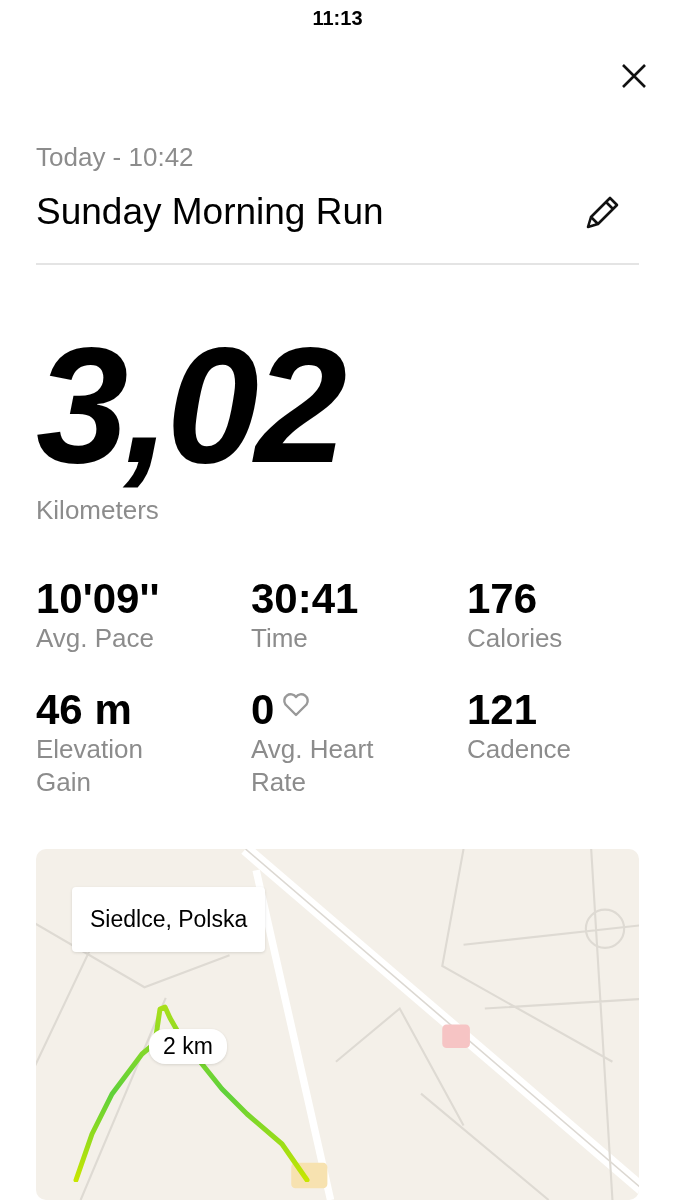 This screenshot has width=675, height=1200. I want to click on stat-label: Elevation Gain, so click(90, 766).